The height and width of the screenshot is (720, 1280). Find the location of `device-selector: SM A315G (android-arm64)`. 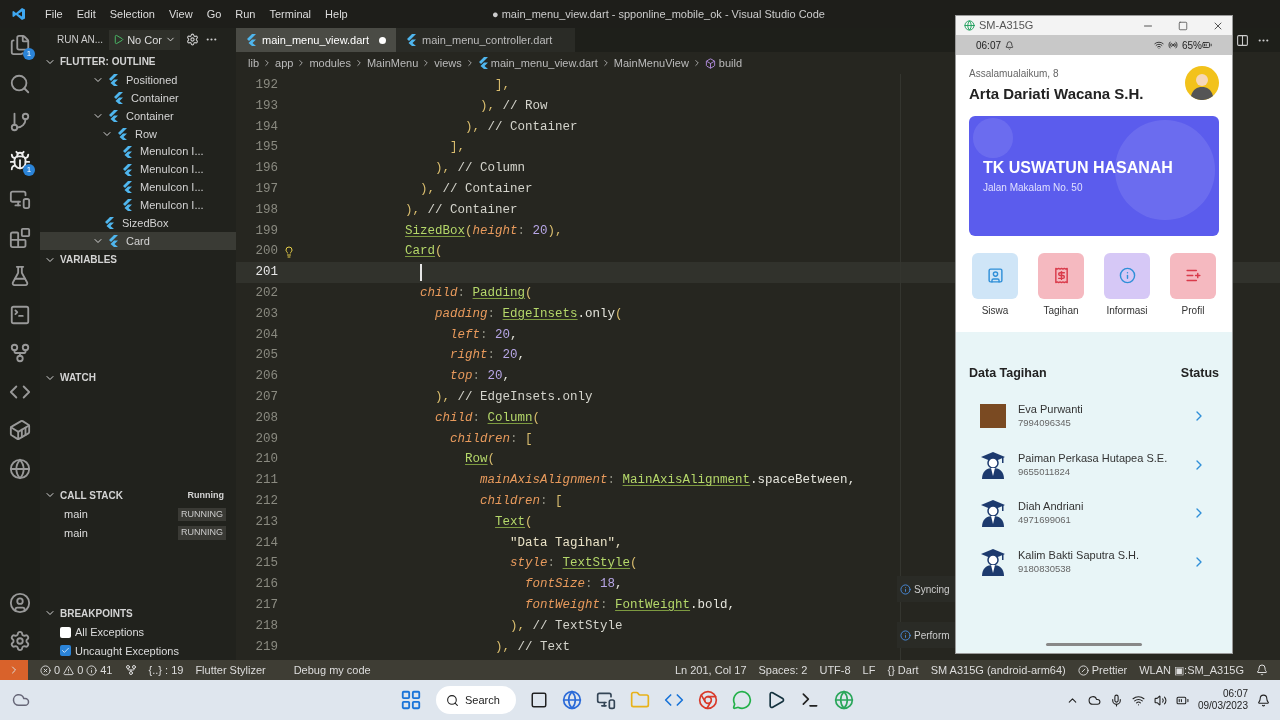

device-selector: SM A315G (android-arm64) is located at coordinates (998, 670).